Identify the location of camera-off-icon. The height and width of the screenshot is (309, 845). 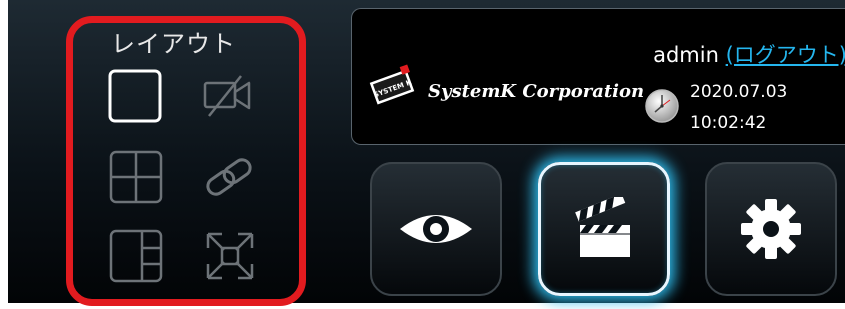
(227, 96).